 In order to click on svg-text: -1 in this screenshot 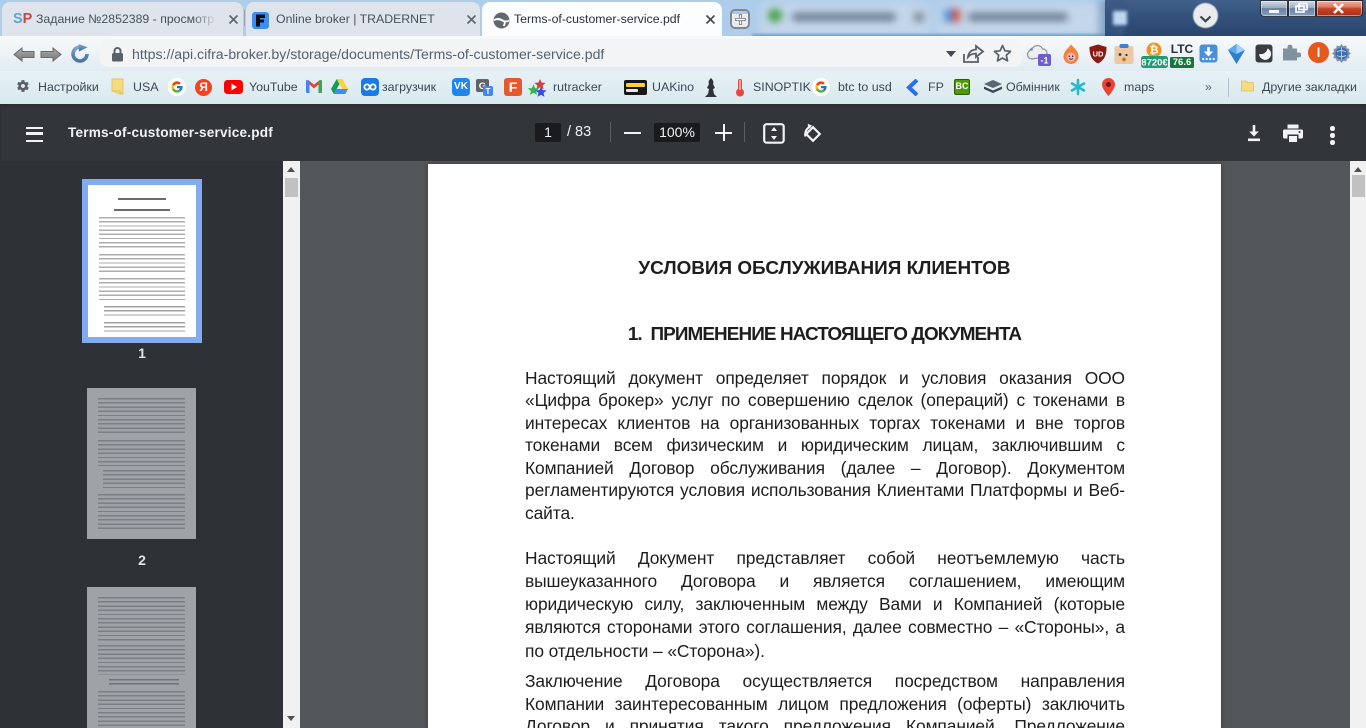, I will do `click(1044, 61)`.